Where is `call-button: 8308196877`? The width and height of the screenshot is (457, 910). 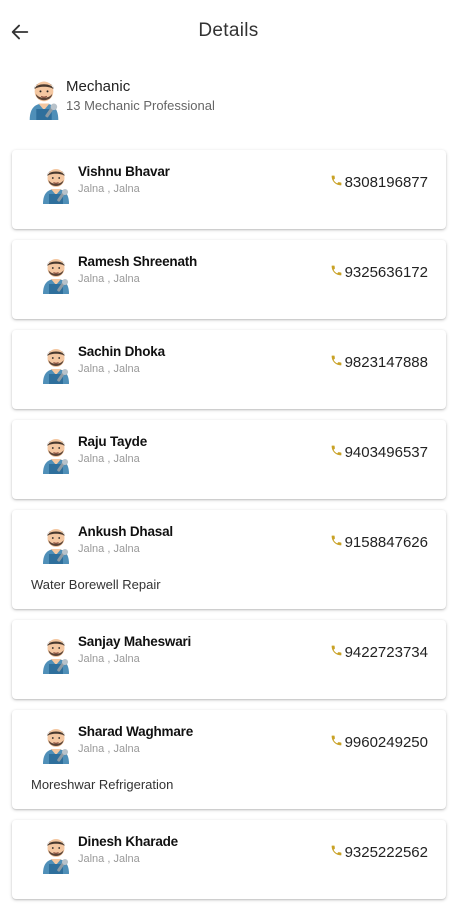 call-button: 8308196877 is located at coordinates (379, 182).